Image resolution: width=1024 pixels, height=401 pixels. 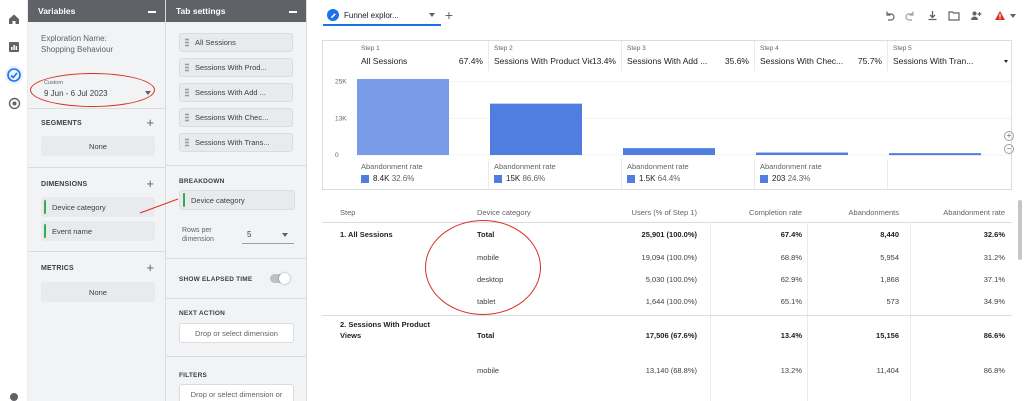 I want to click on home-icon, so click(x=14, y=19).